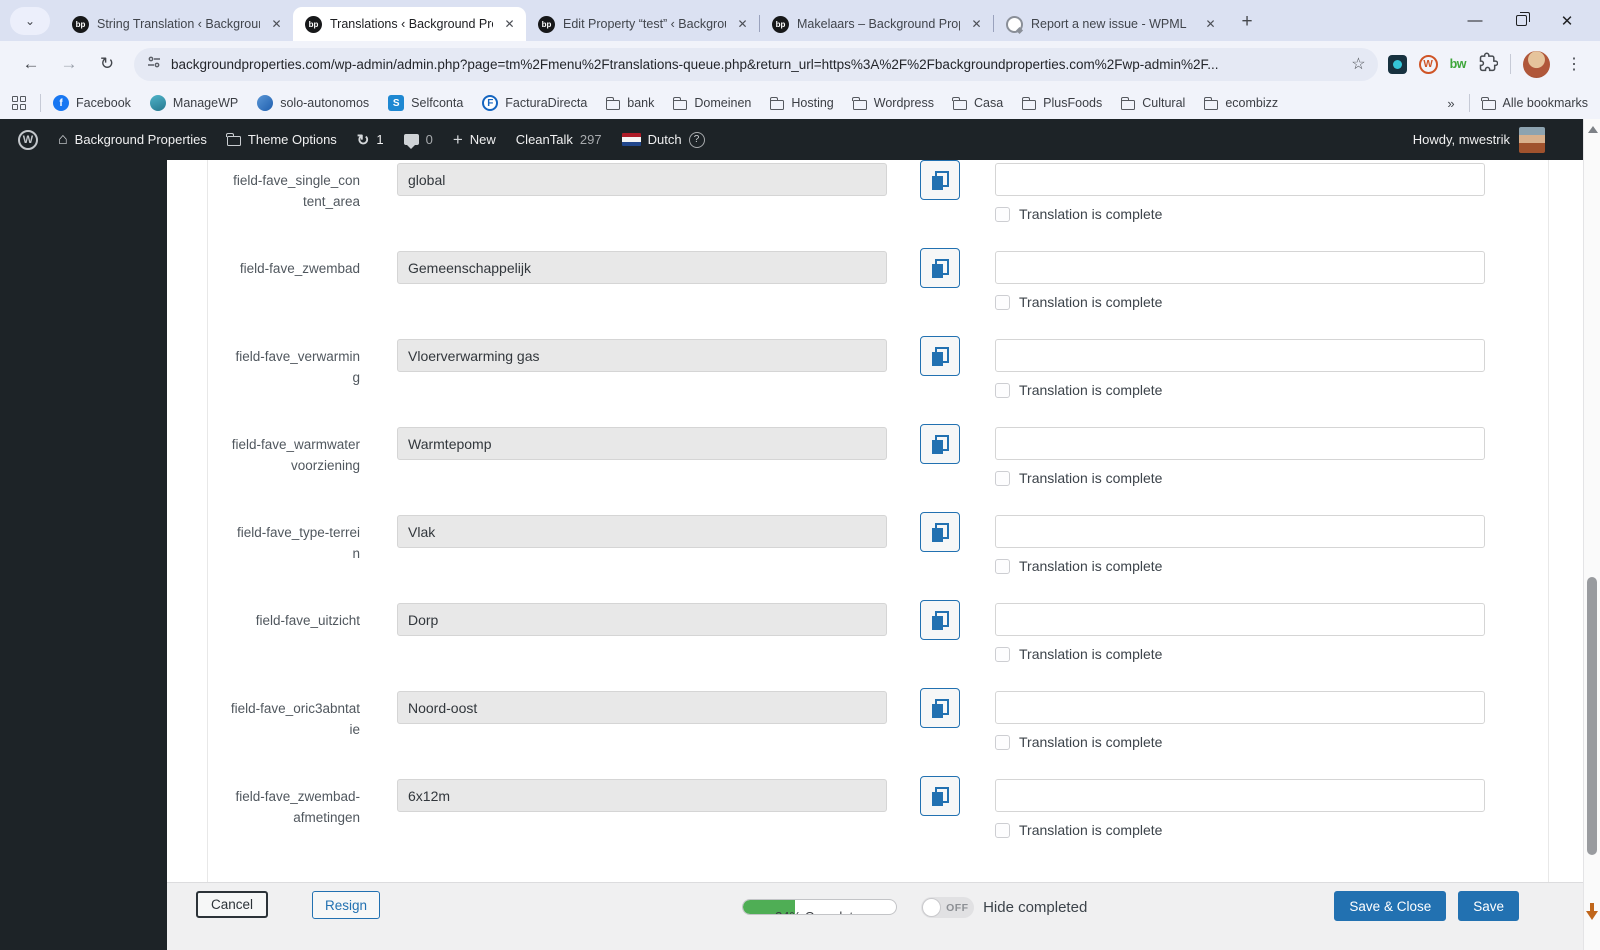 Image resolution: width=1600 pixels, height=950 pixels. Describe the element at coordinates (370, 139) in the screenshot. I see `updates-menu: ↻ 1` at that location.